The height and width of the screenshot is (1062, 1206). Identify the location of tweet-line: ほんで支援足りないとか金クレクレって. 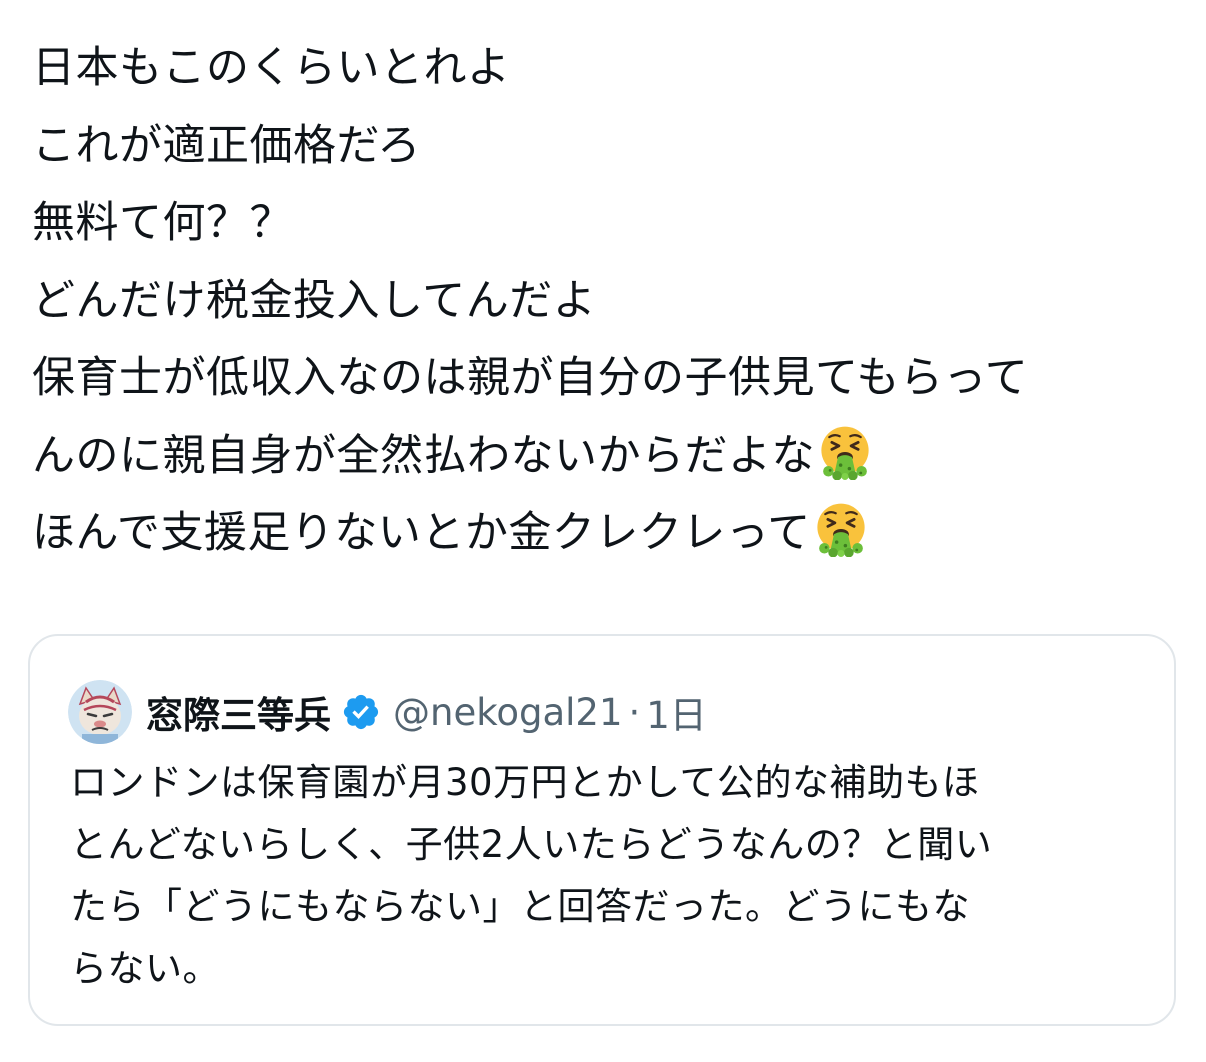
(607, 534).